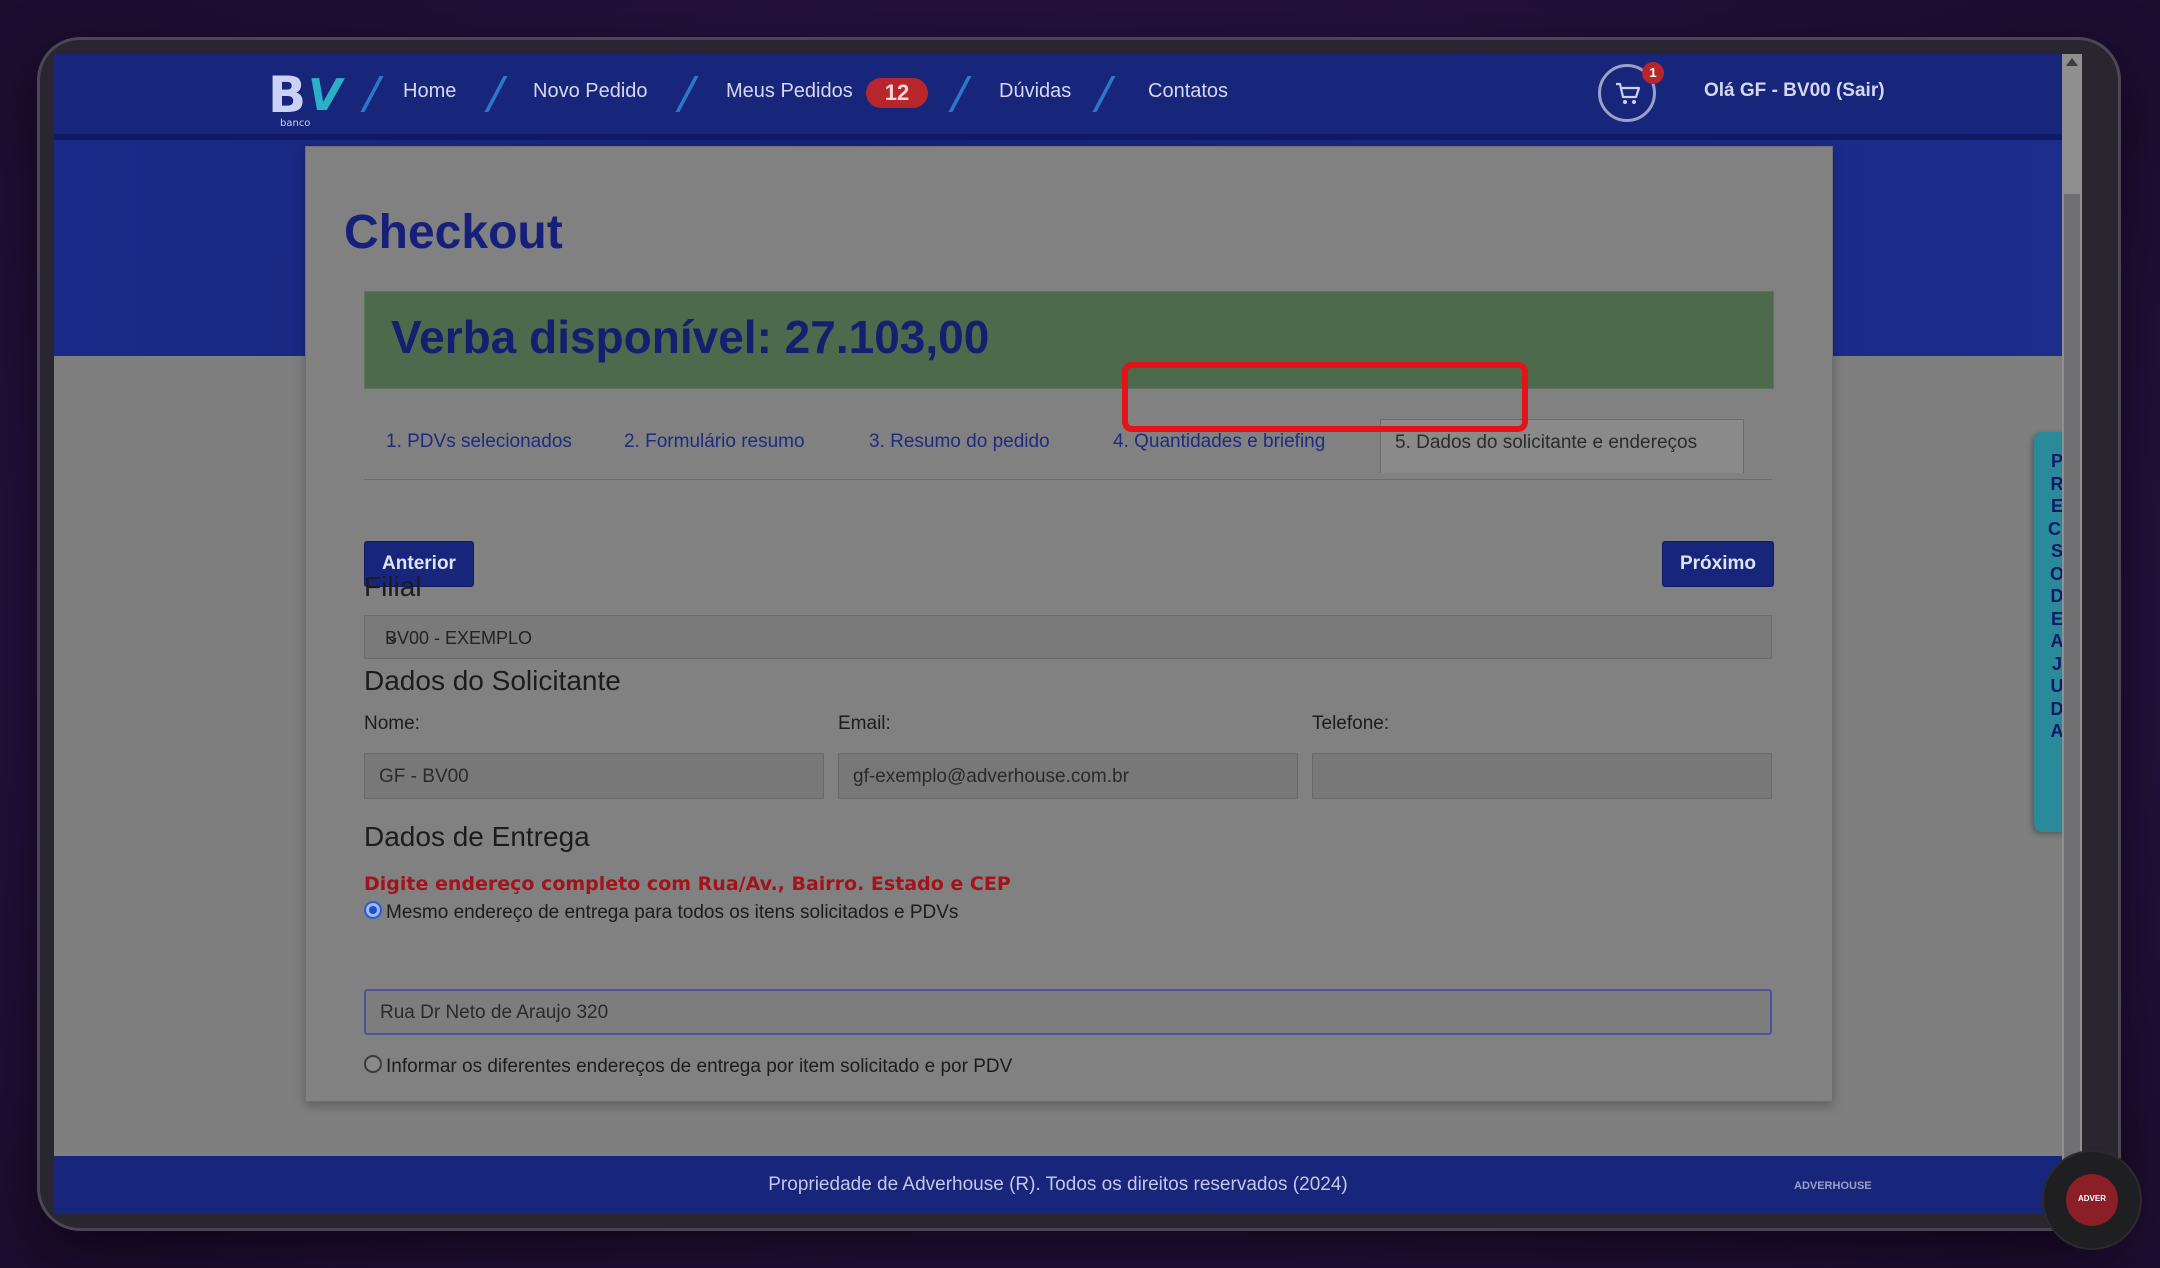 Image resolution: width=2160 pixels, height=1268 pixels. What do you see at coordinates (287, 95) in the screenshot?
I see `logo-b: B` at bounding box center [287, 95].